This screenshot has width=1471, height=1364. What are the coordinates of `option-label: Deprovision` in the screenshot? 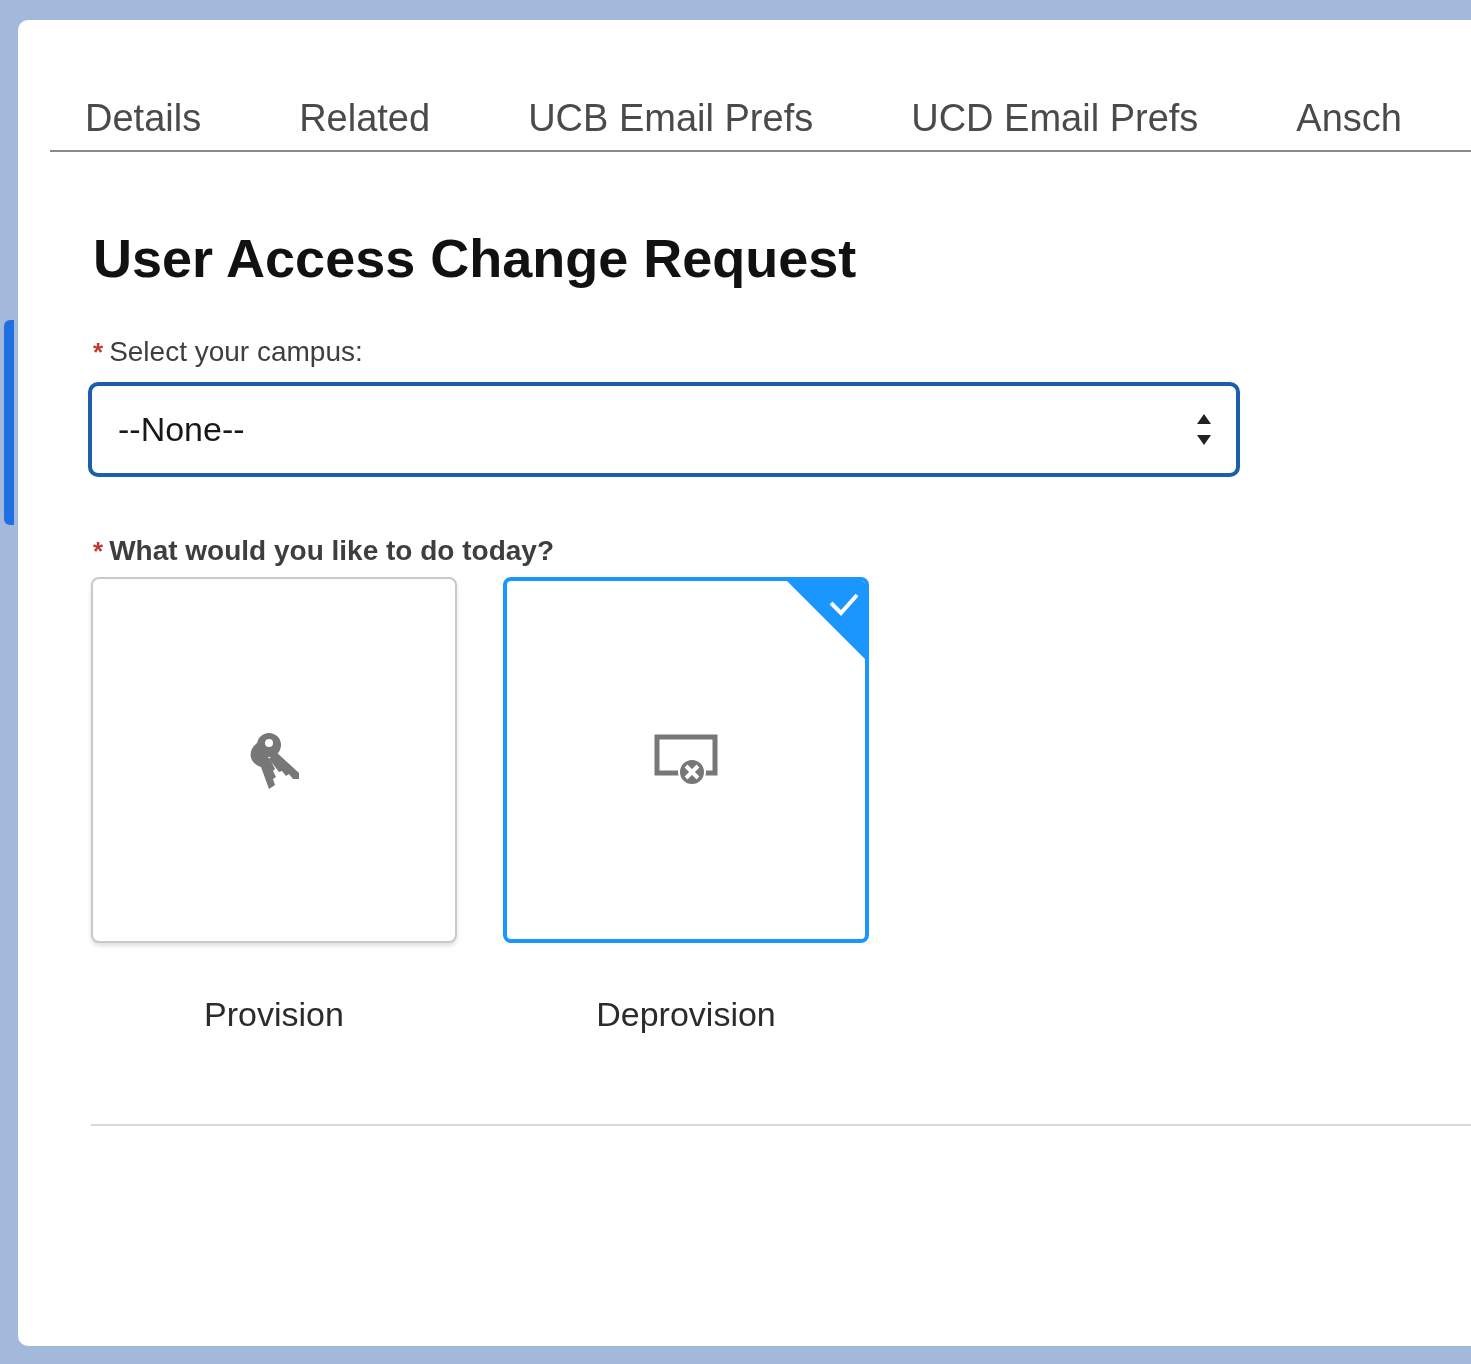 It's located at (686, 1014).